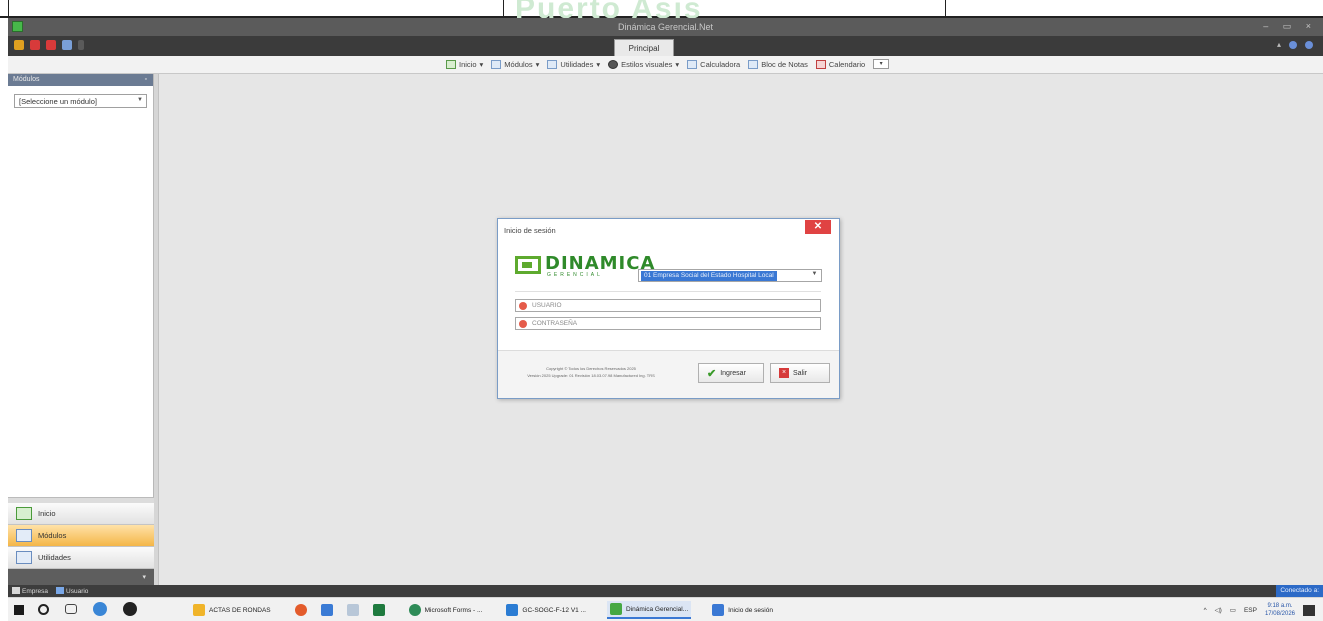 The width and height of the screenshot is (1323, 621). Describe the element at coordinates (713, 64) in the screenshot. I see `toolbar-calculadora: Calculadora` at that location.